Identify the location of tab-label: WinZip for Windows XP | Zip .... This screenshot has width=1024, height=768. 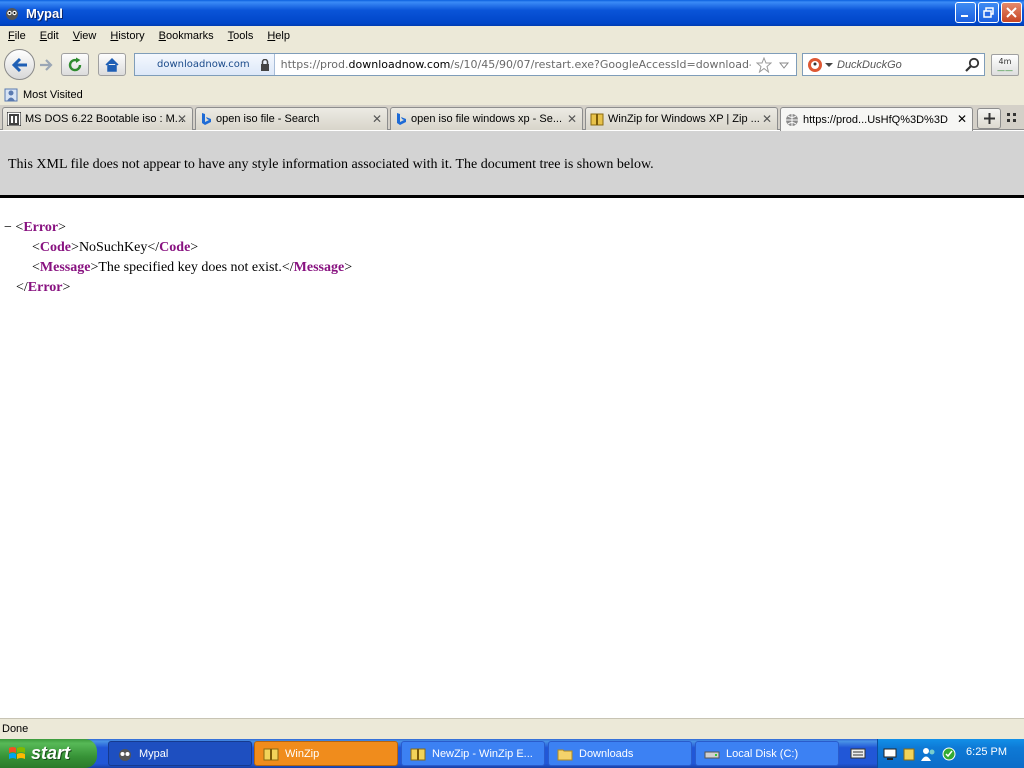
(684, 119).